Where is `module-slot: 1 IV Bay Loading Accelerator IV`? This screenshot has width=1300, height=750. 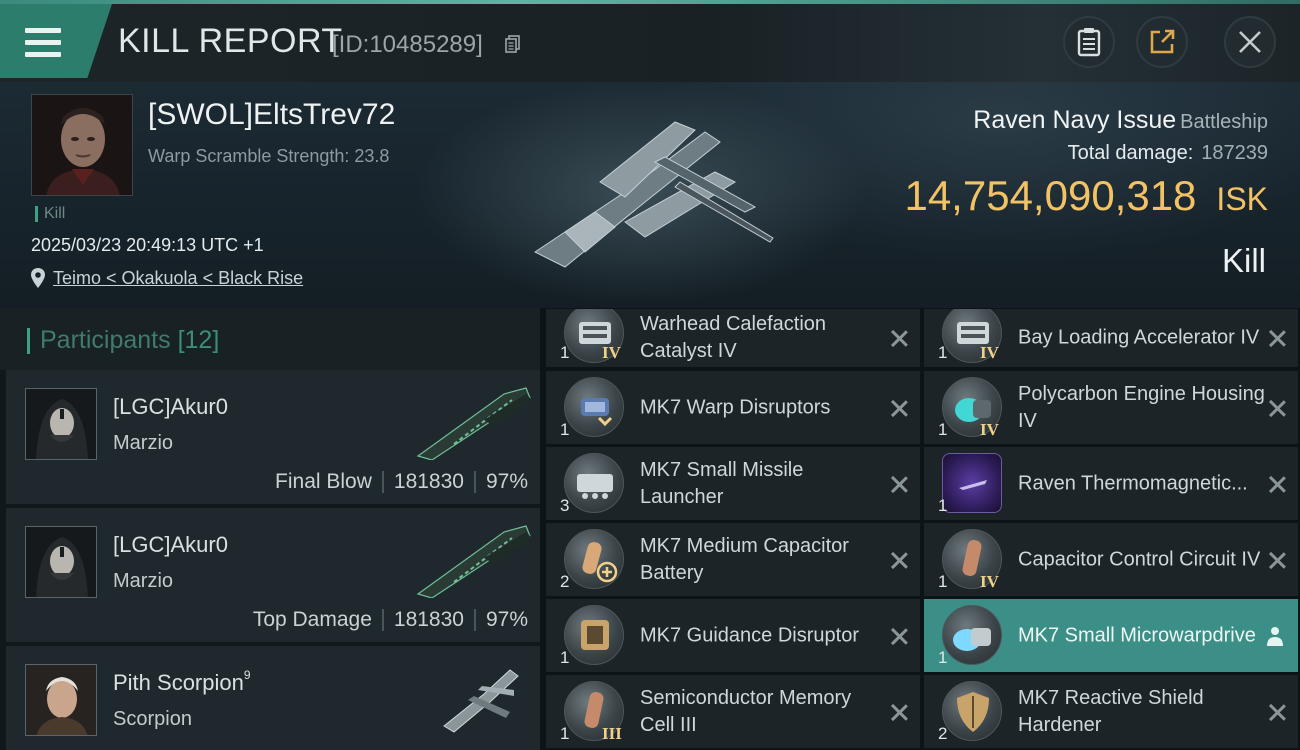
module-slot: 1 IV Bay Loading Accelerator IV is located at coordinates (1111, 338).